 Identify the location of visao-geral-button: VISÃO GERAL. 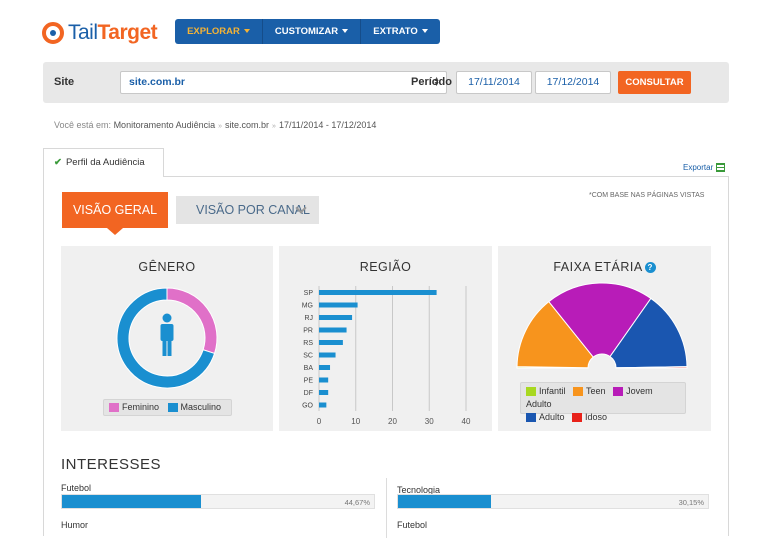
(115, 213).